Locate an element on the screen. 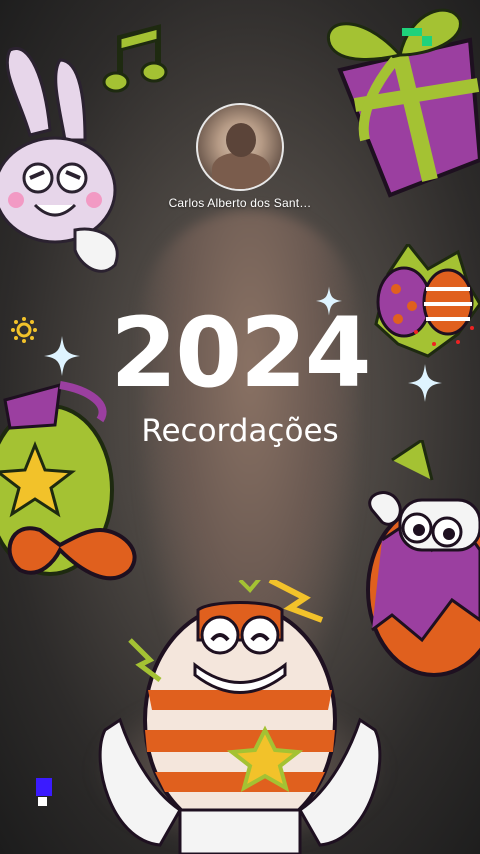 This screenshot has height=854, width=480. gift-box-sticker is located at coordinates (403, 103).